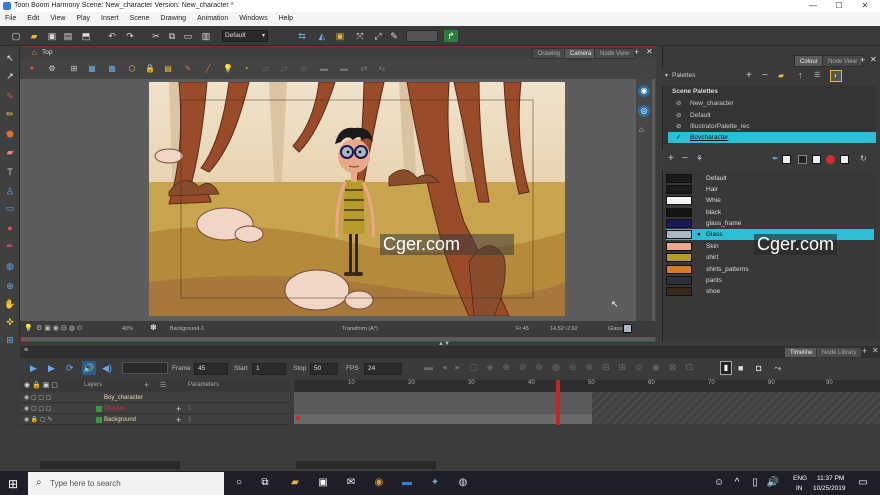  Describe the element at coordinates (801, 352) in the screenshot. I see `tab-timeline: Timeline` at that location.